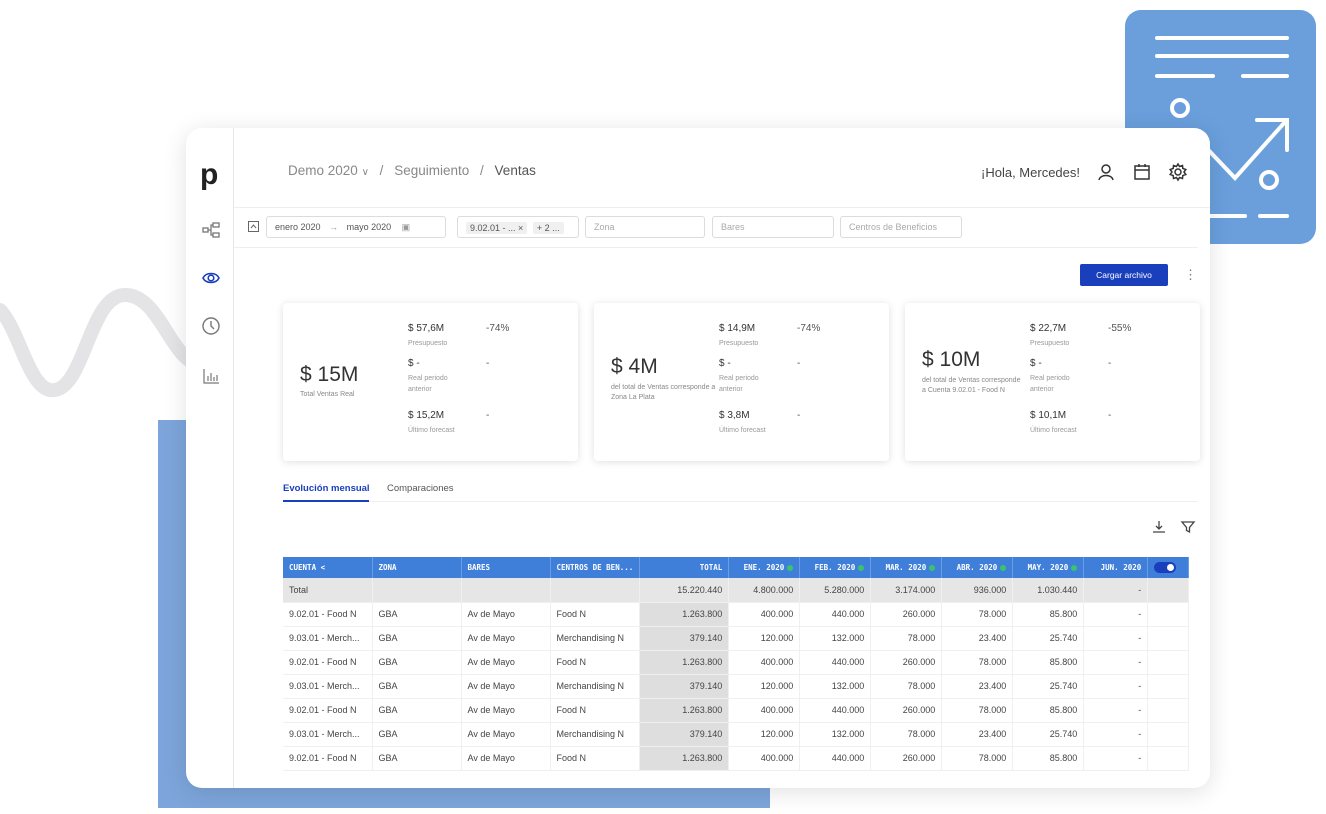 The width and height of the screenshot is (1326, 814). Describe the element at coordinates (764, 662) in the screenshot. I see `table-cell: 400.000` at that location.